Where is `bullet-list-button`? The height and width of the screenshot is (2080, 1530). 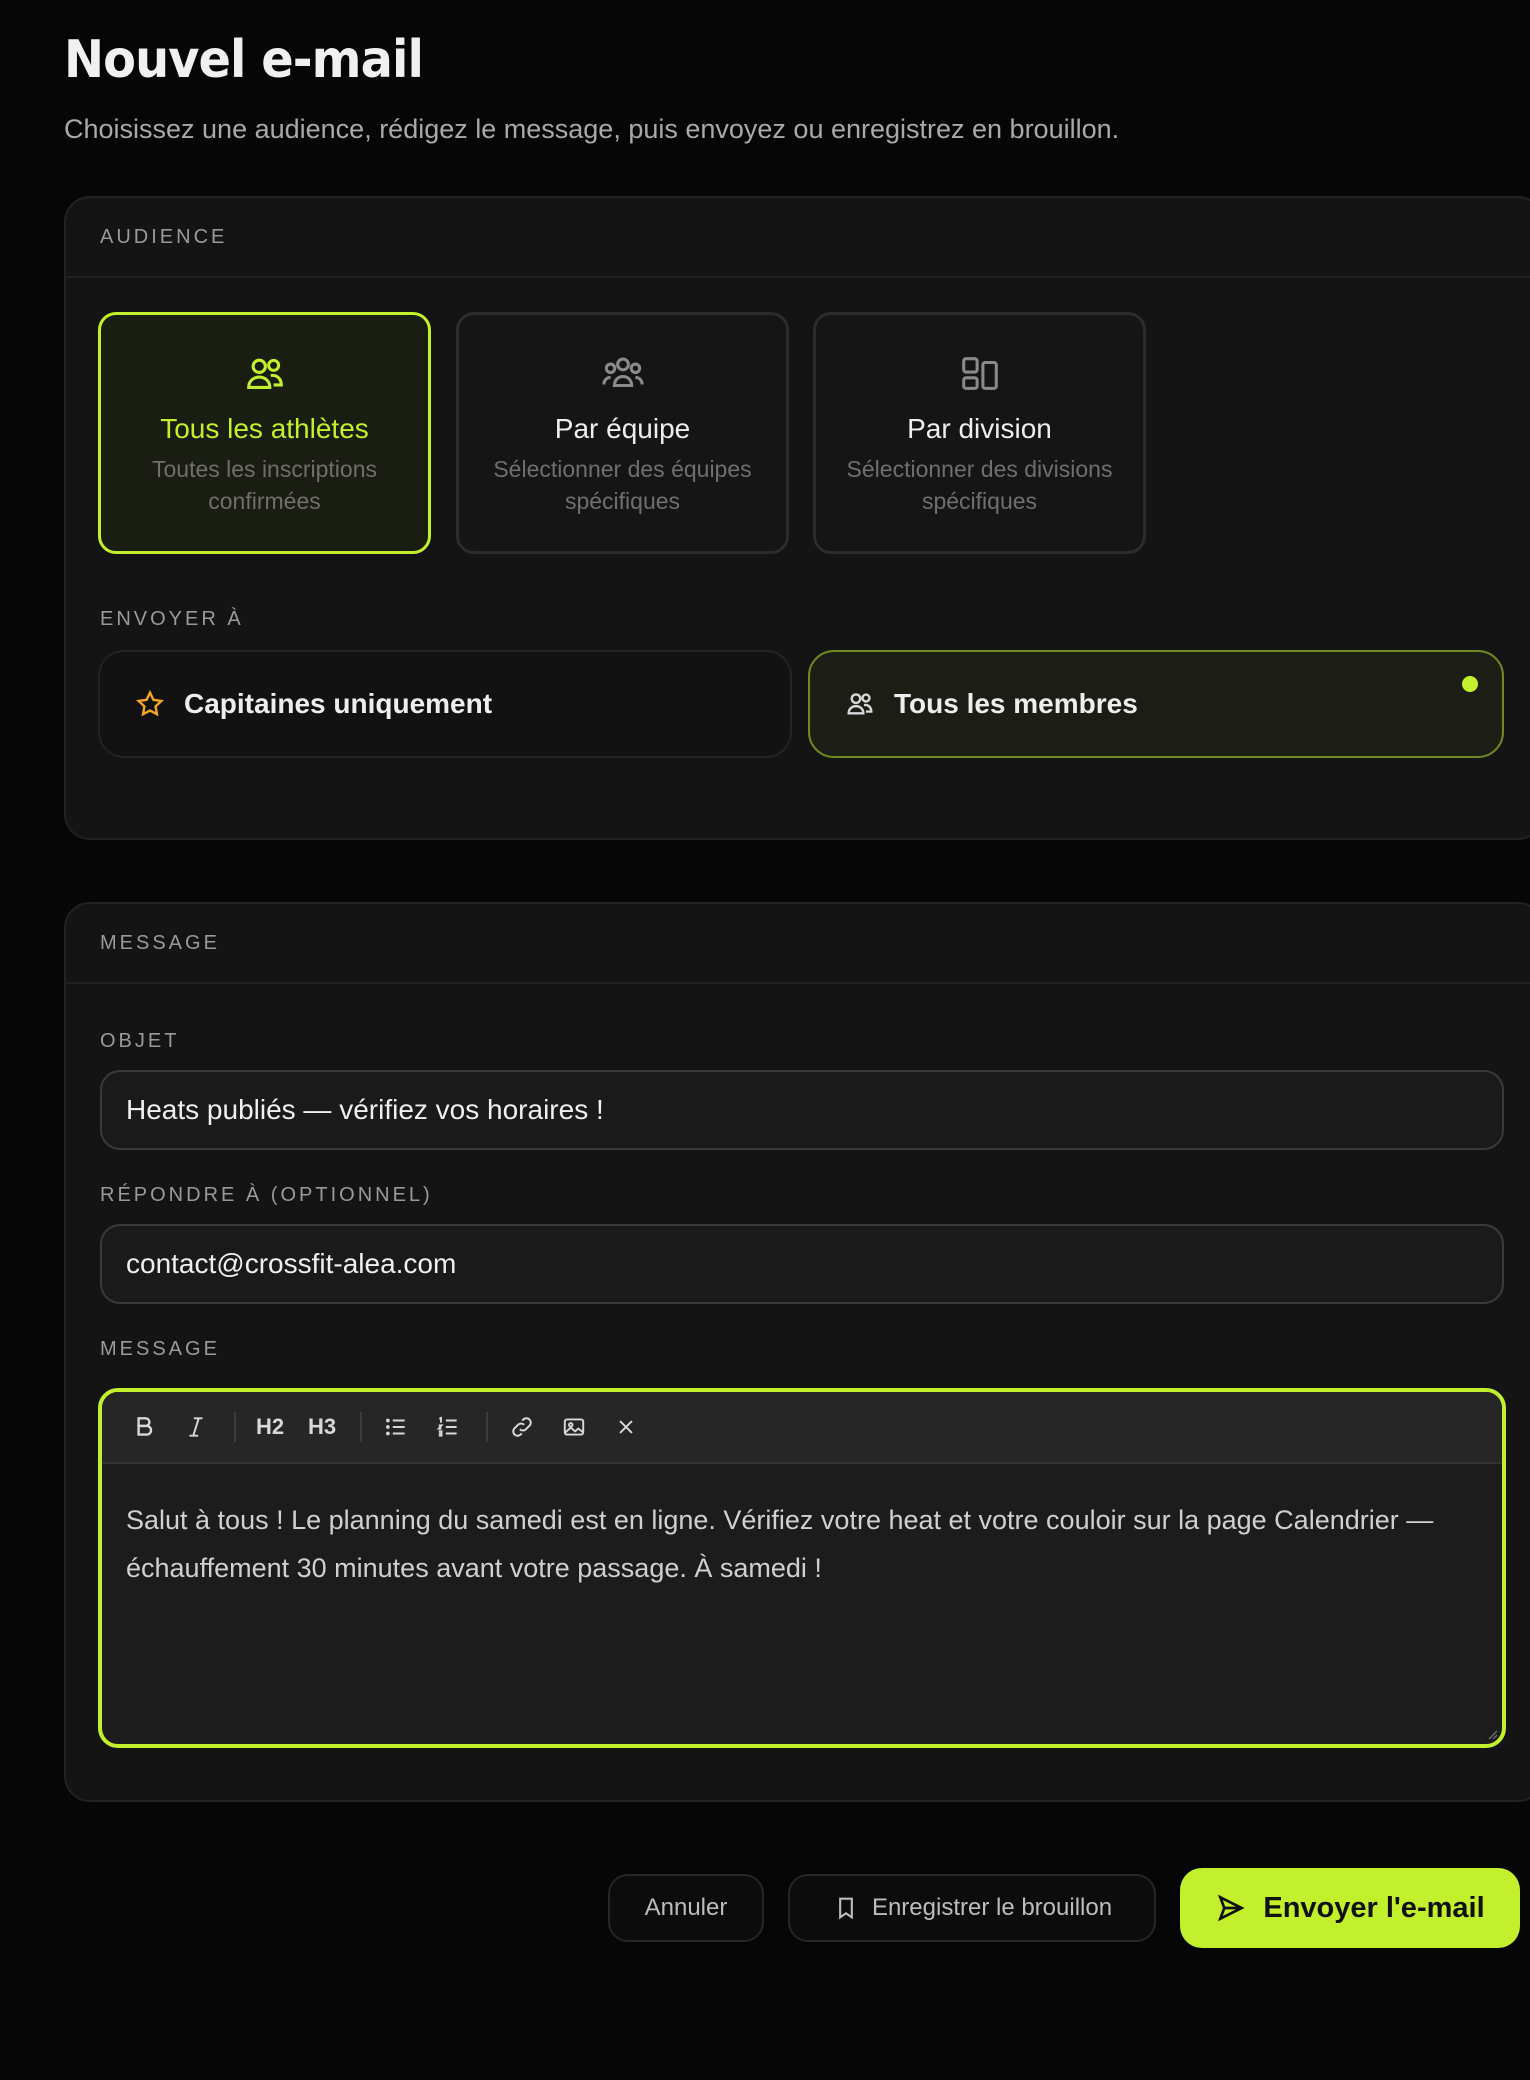 bullet-list-button is located at coordinates (396, 1427).